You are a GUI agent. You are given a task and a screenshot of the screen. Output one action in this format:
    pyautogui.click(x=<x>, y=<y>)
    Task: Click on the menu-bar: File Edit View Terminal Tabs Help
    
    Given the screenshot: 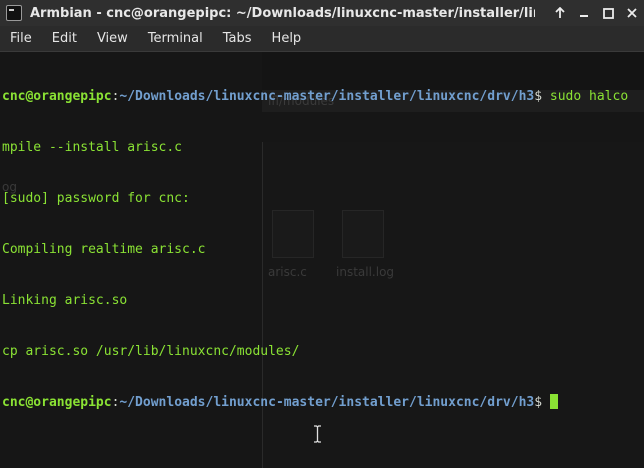 What is the action you would take?
    pyautogui.click(x=322, y=39)
    